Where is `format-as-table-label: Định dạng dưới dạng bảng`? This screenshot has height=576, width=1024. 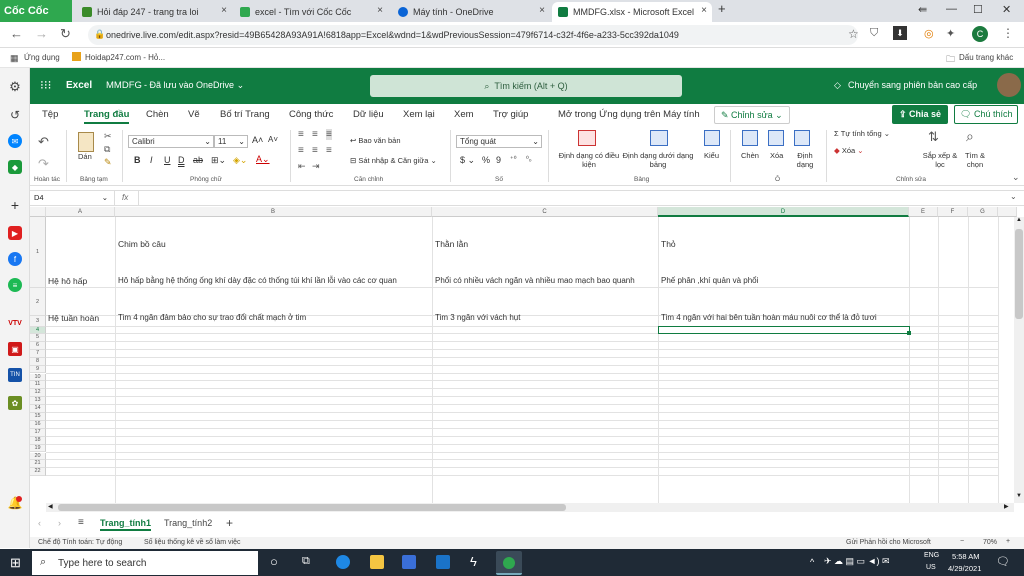
format-as-table-label: Định dạng dưới dạng bảng is located at coordinates (658, 160).